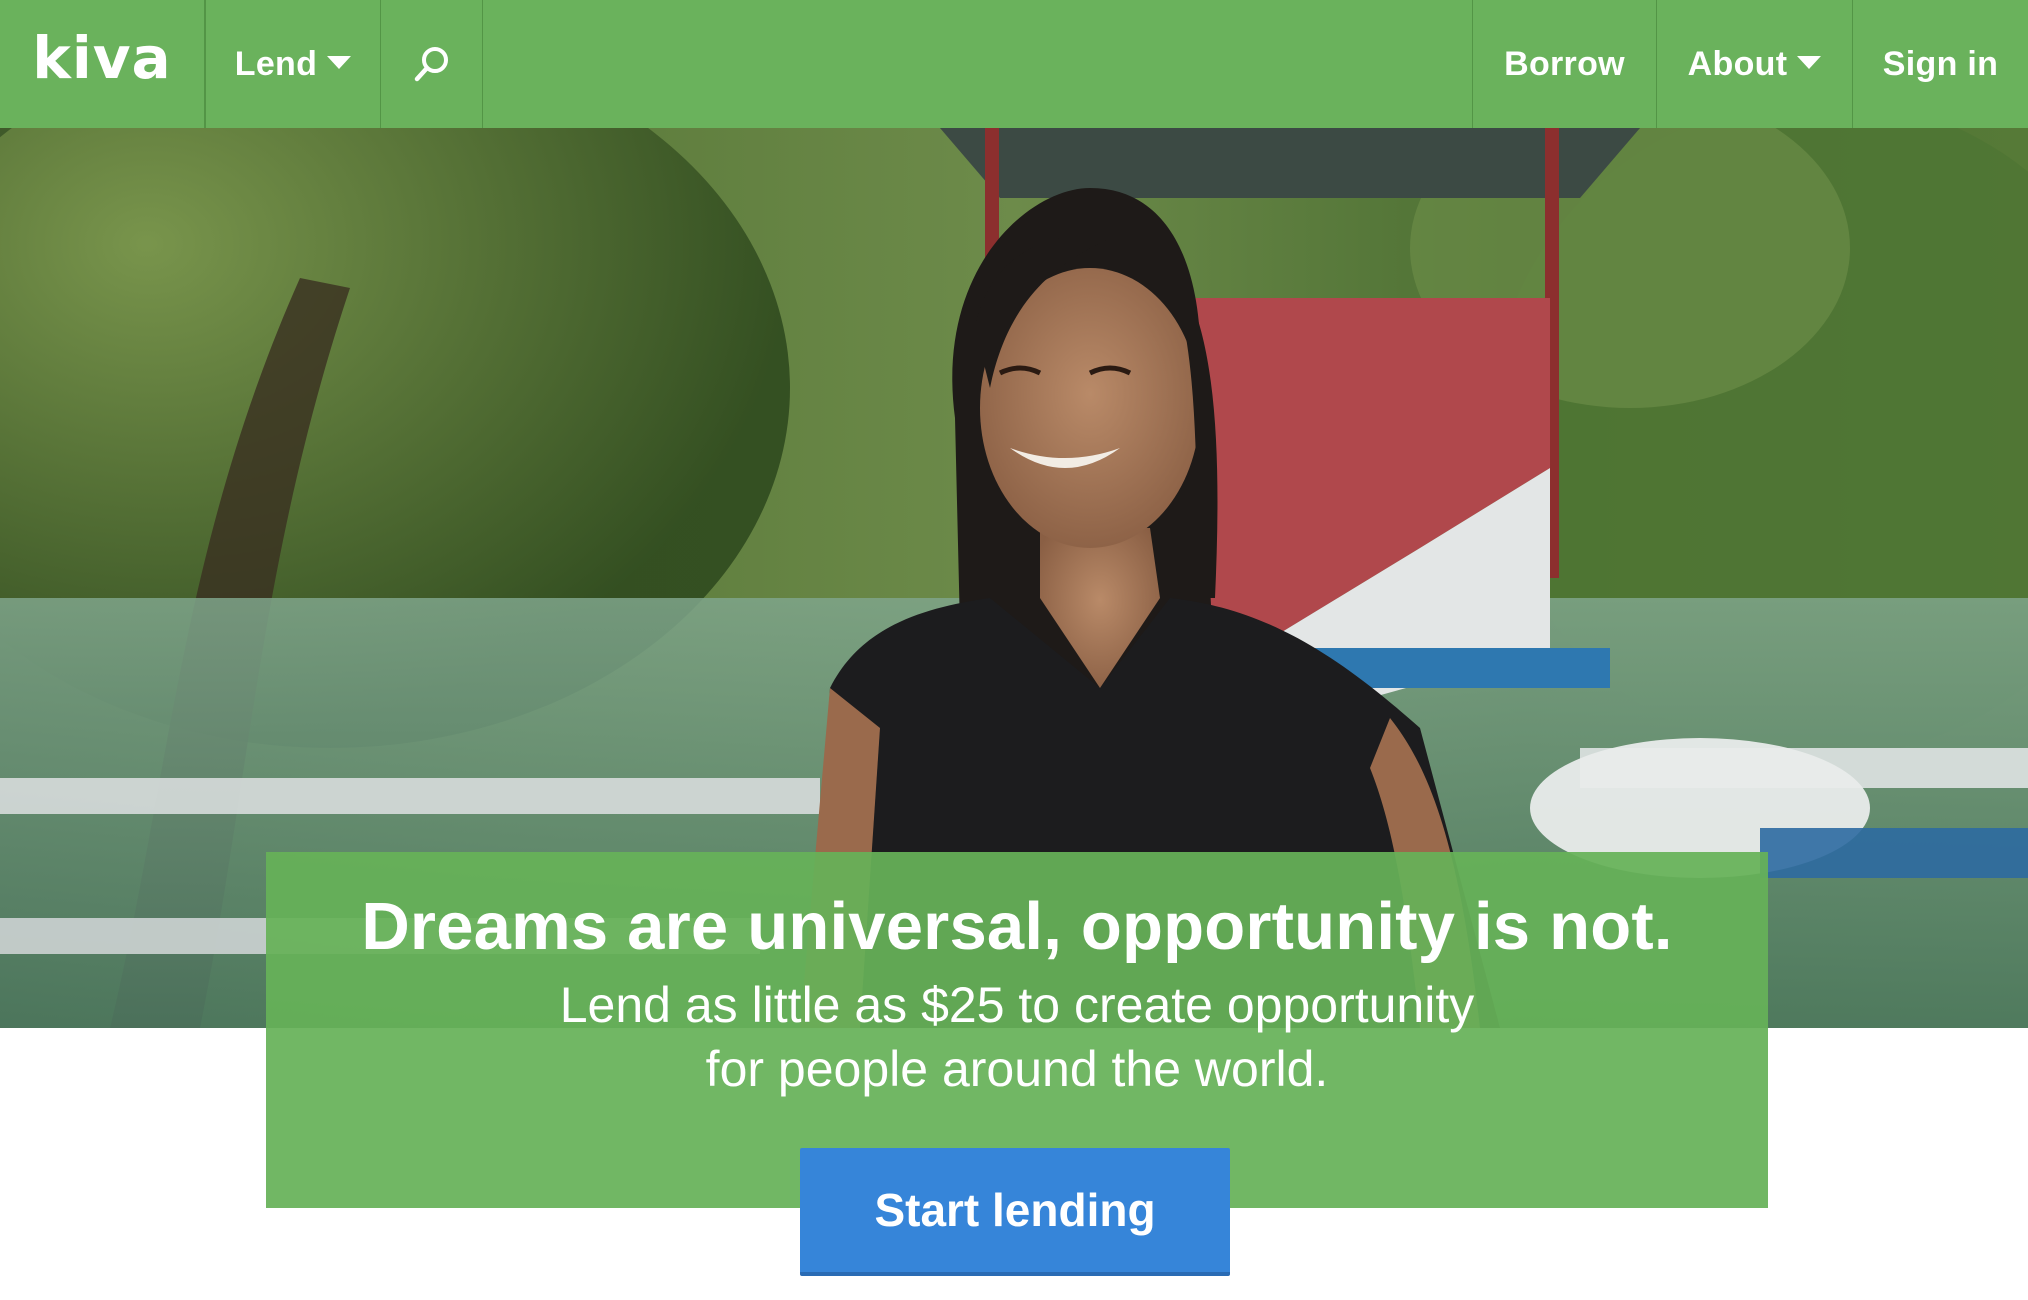 This screenshot has height=1300, width=2028. Describe the element at coordinates (1737, 63) in the screenshot. I see `about-label: About` at that location.